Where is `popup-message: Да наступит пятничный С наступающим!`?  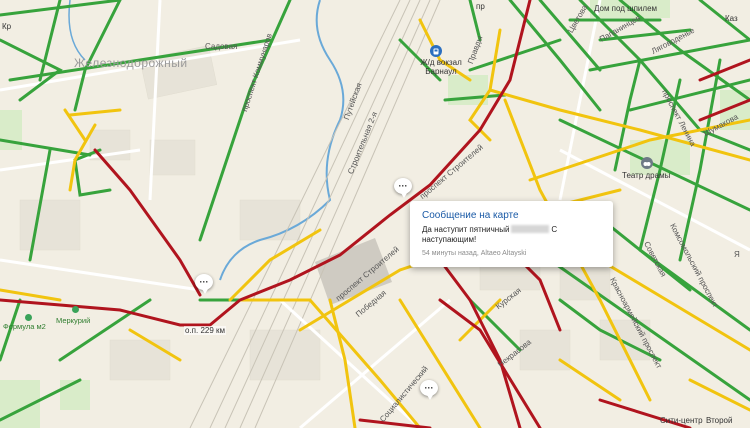 popup-message: Да наступит пятничный С наступающим! is located at coordinates (513, 235).